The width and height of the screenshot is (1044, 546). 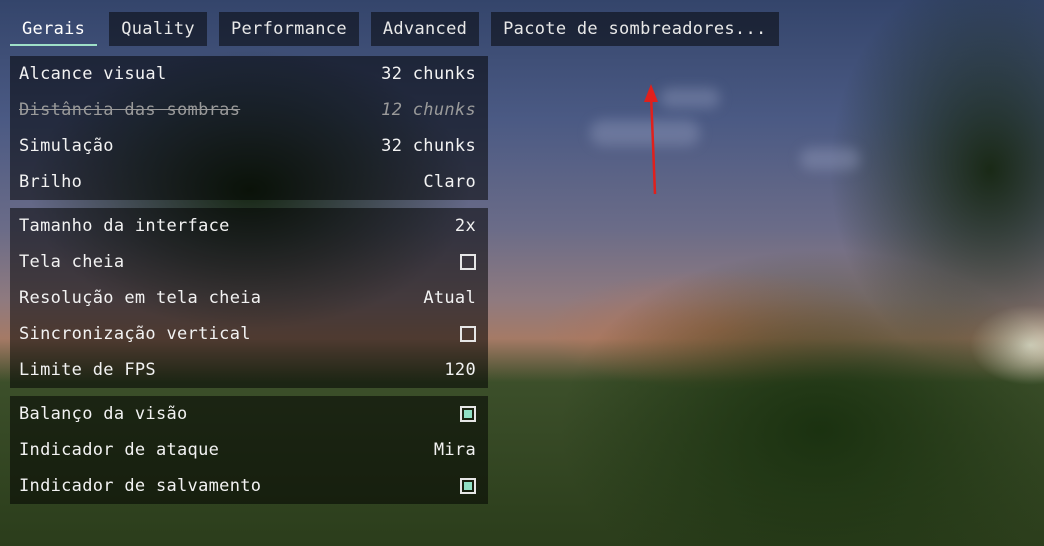 What do you see at coordinates (460, 370) in the screenshot?
I see `option-value: 120` at bounding box center [460, 370].